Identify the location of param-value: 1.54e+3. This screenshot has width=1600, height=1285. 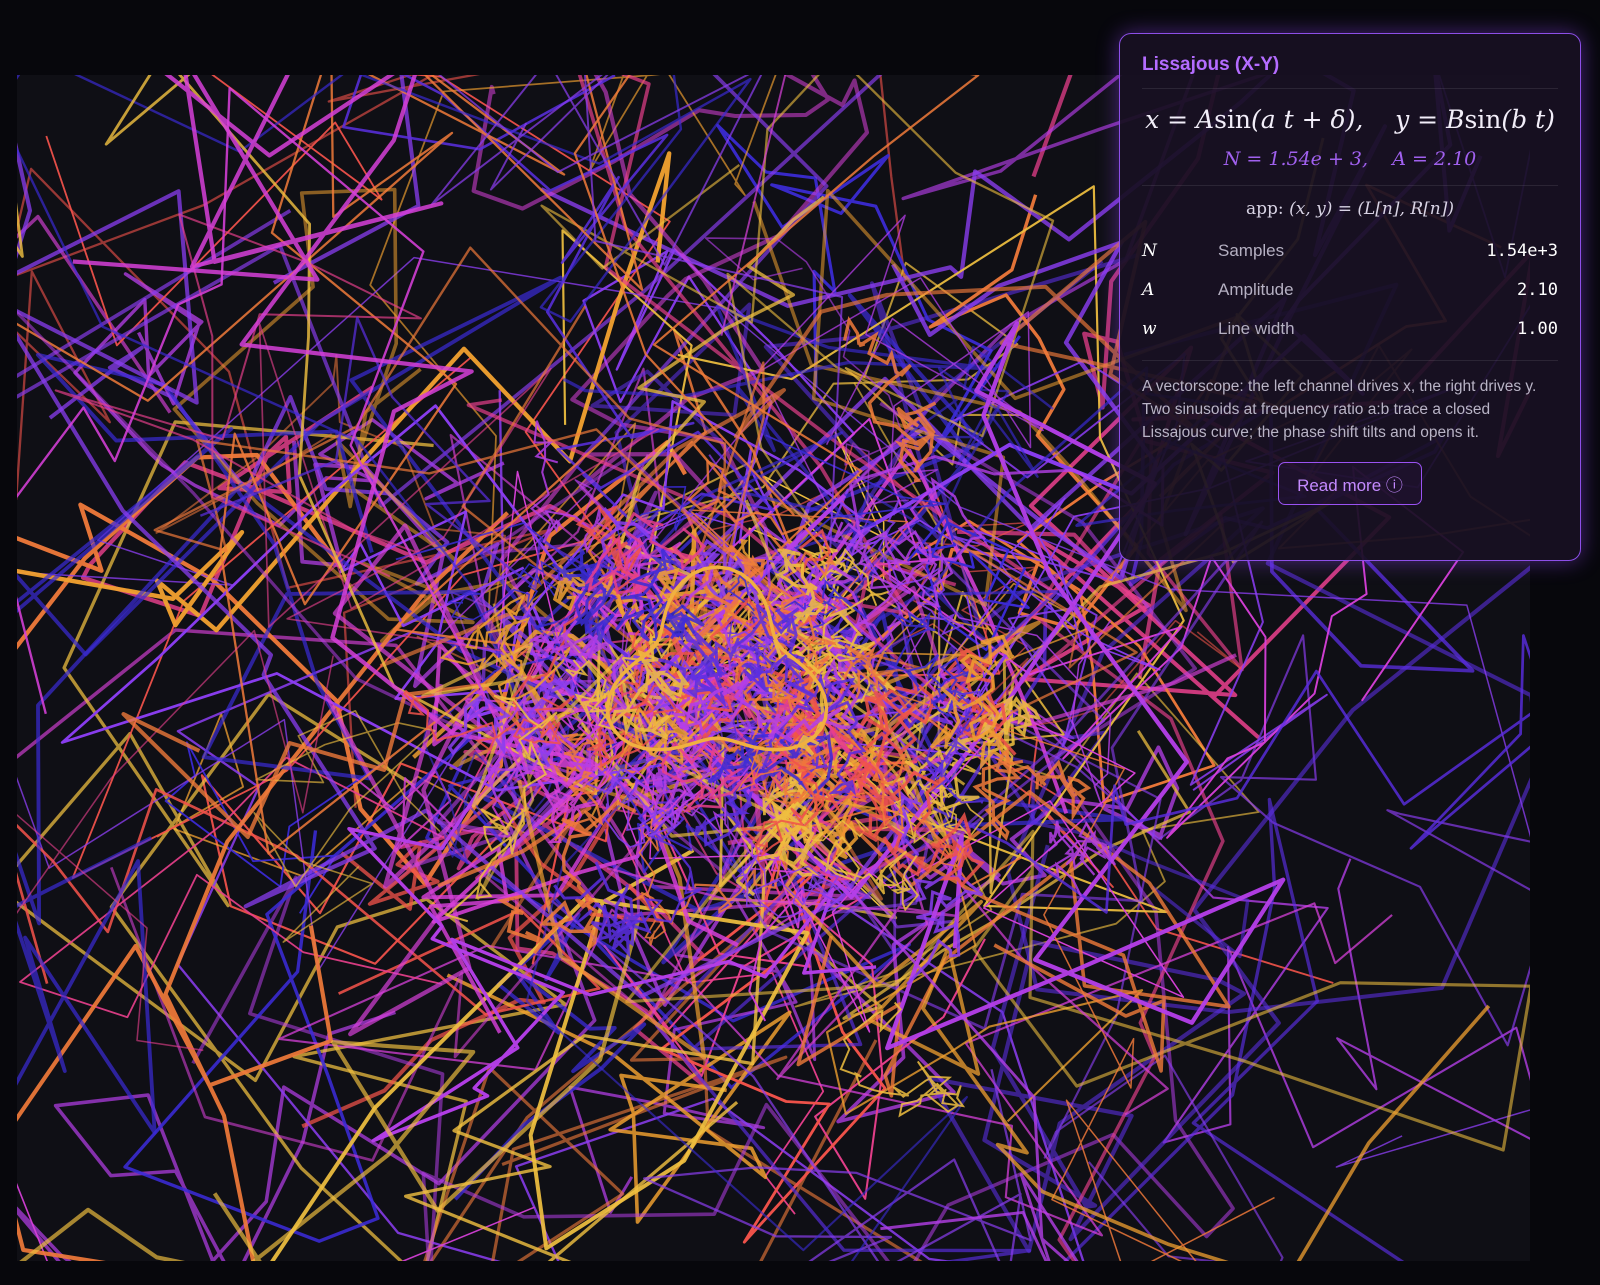
(1522, 250).